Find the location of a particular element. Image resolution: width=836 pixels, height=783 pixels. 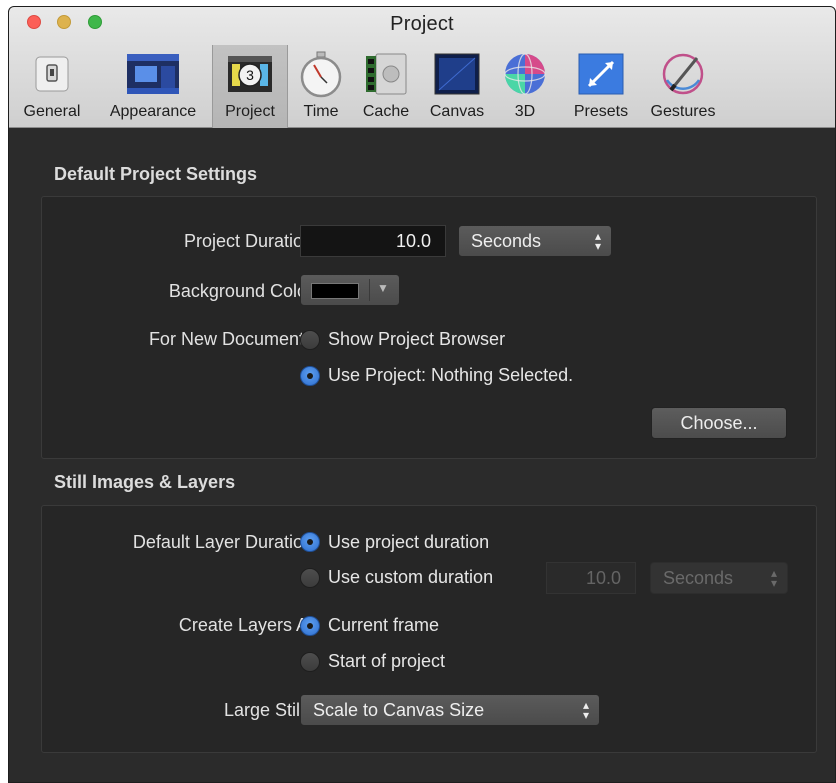

new-documents-label: For New Documents: is located at coordinates (233, 339).